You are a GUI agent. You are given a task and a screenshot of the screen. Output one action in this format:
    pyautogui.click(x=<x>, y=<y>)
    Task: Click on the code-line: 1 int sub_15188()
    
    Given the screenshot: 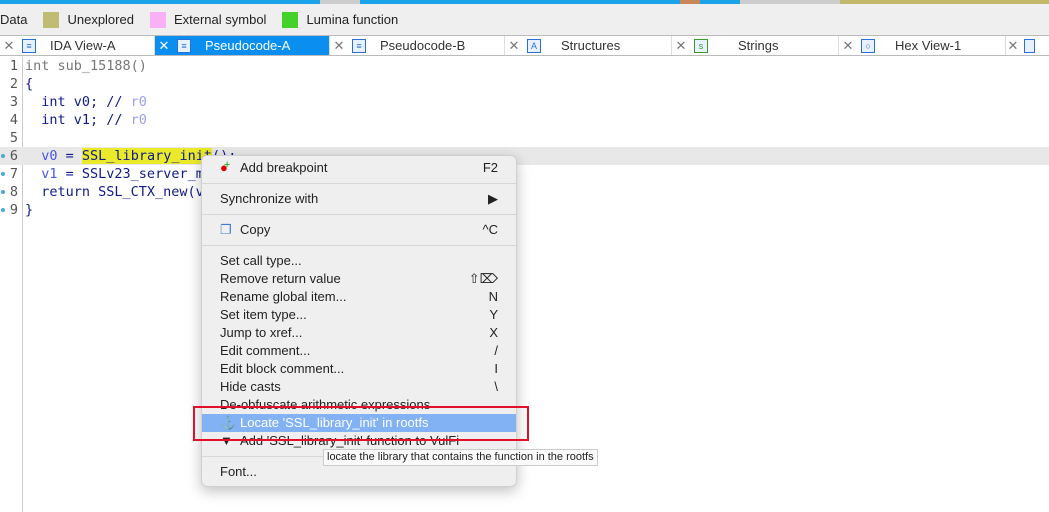 What is the action you would take?
    pyautogui.click(x=524, y=66)
    